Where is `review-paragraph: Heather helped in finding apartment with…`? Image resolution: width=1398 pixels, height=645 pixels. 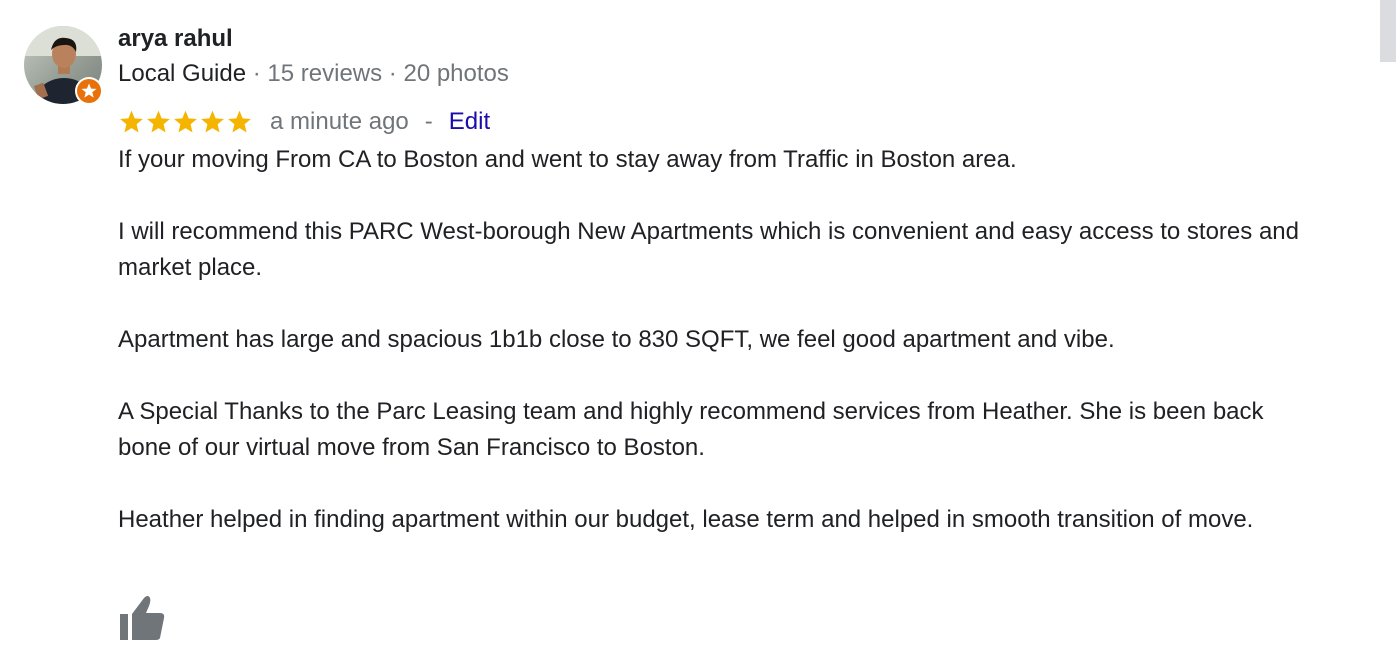 review-paragraph: Heather helped in finding apartment with… is located at coordinates (686, 519).